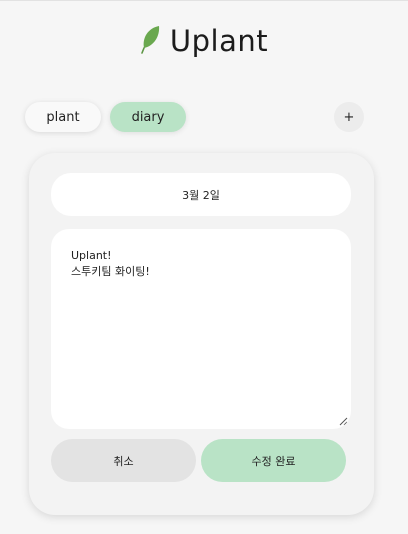  I want to click on tab-plant: plant, so click(63, 117).